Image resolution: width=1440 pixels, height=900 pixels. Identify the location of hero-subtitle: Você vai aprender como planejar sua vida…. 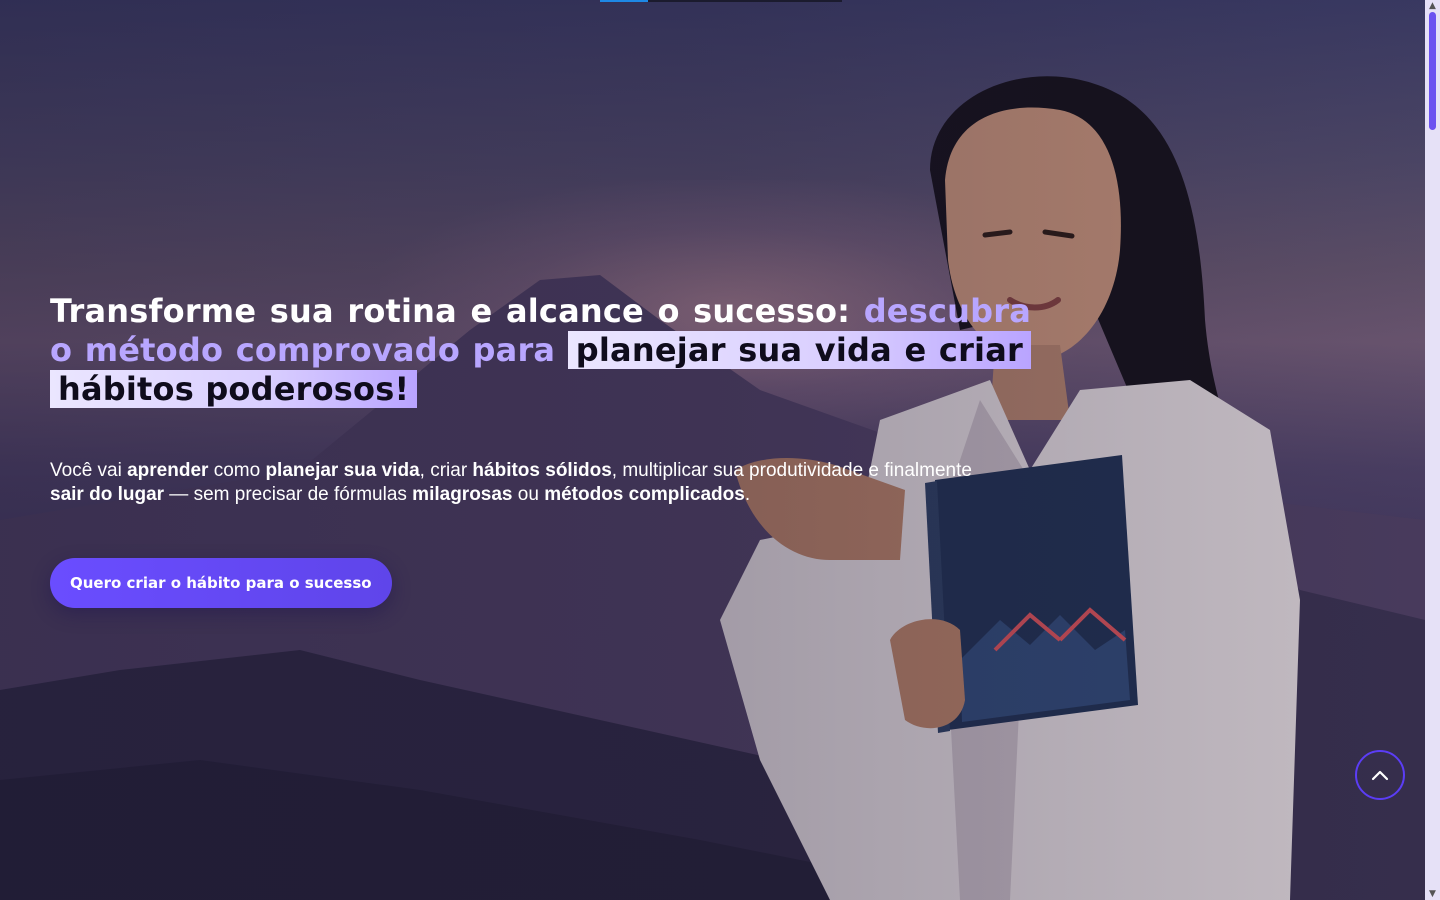
(530, 483).